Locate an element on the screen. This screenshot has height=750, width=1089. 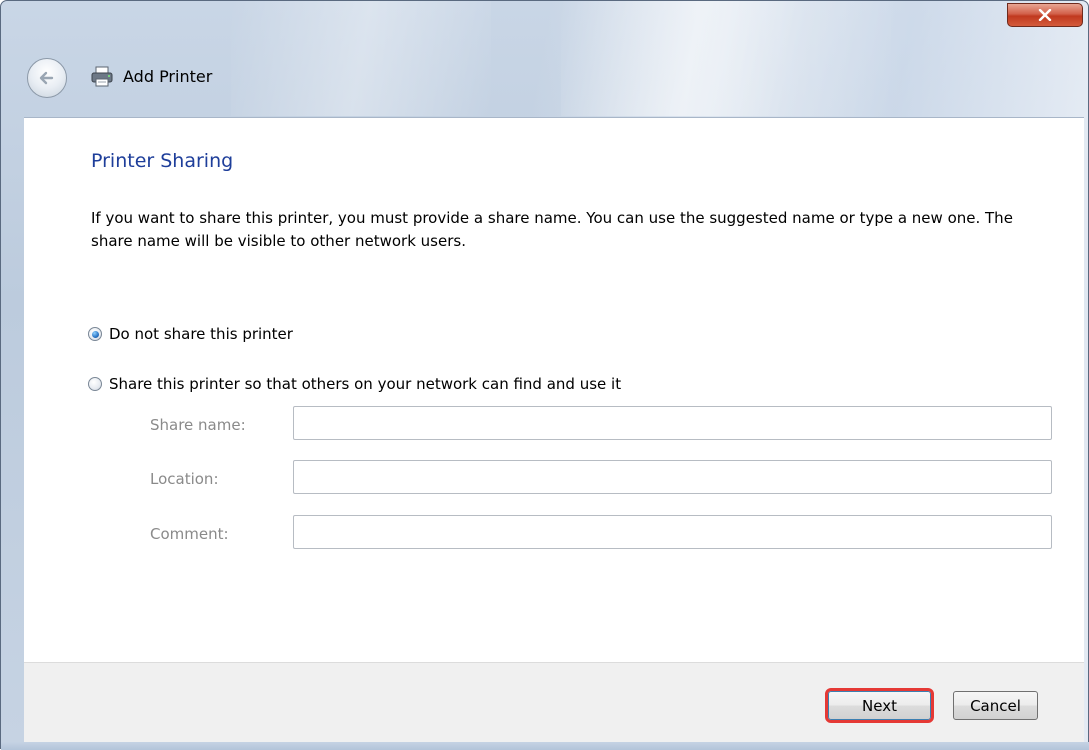
close-icon is located at coordinates (1045, 15).